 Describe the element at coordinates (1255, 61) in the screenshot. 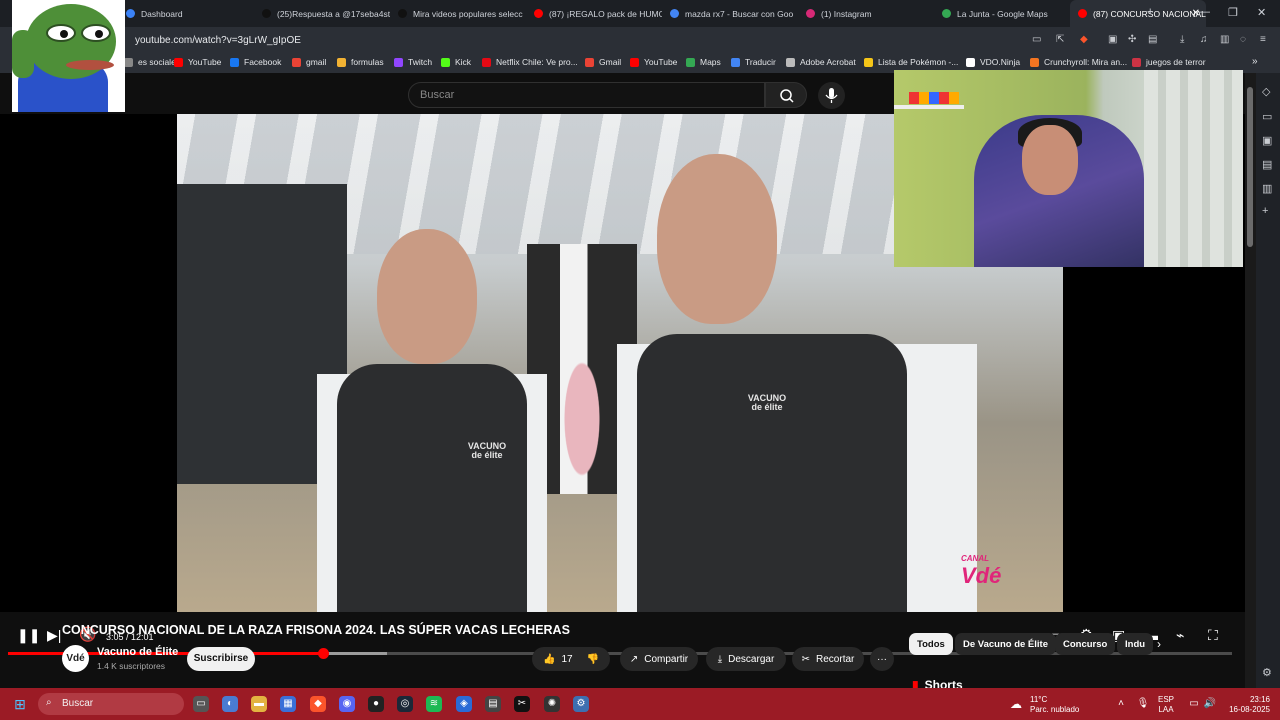

I see `bookmarks-overflow-icon: »` at that location.